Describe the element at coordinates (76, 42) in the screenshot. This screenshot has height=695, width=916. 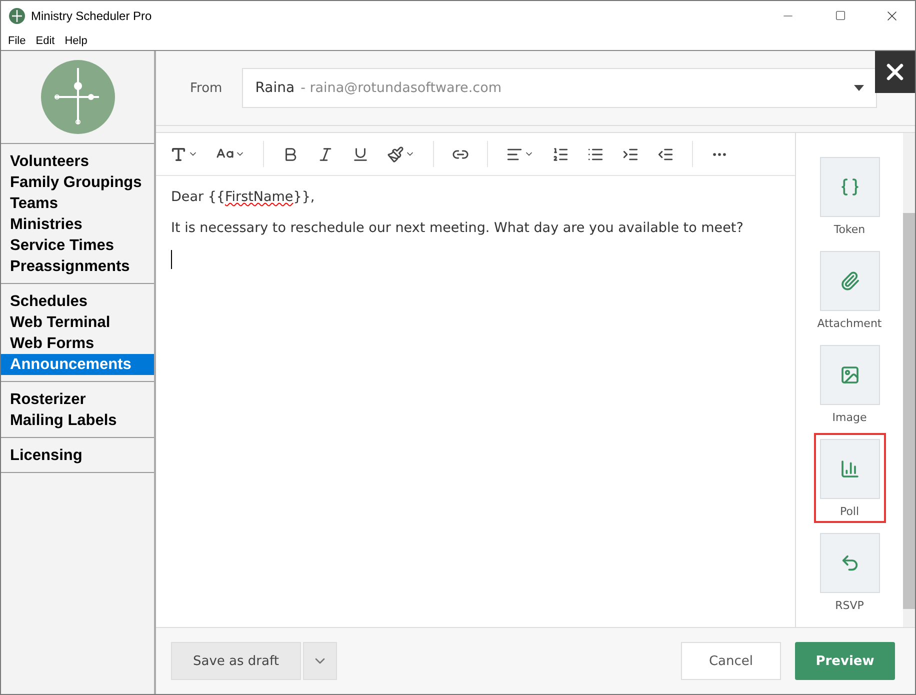
I see `menu-item: Help` at that location.